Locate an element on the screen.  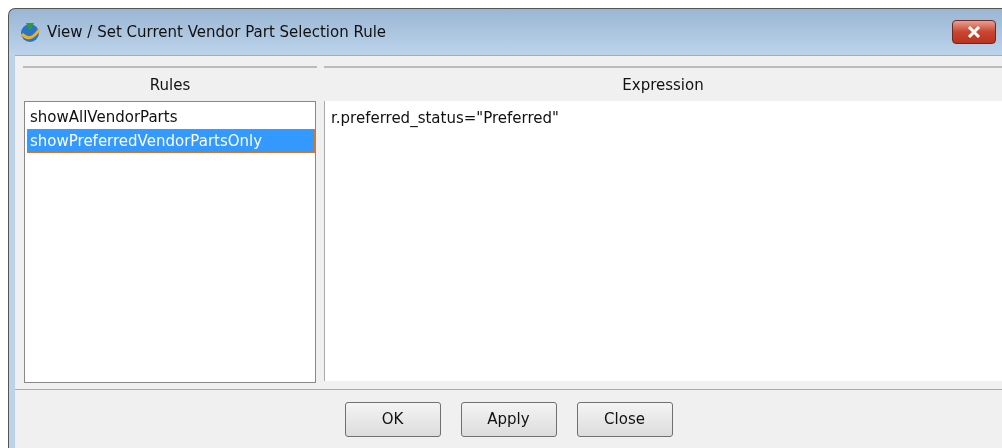
window-title: View / Set Current Vendor Part Selection Rule is located at coordinates (217, 32).